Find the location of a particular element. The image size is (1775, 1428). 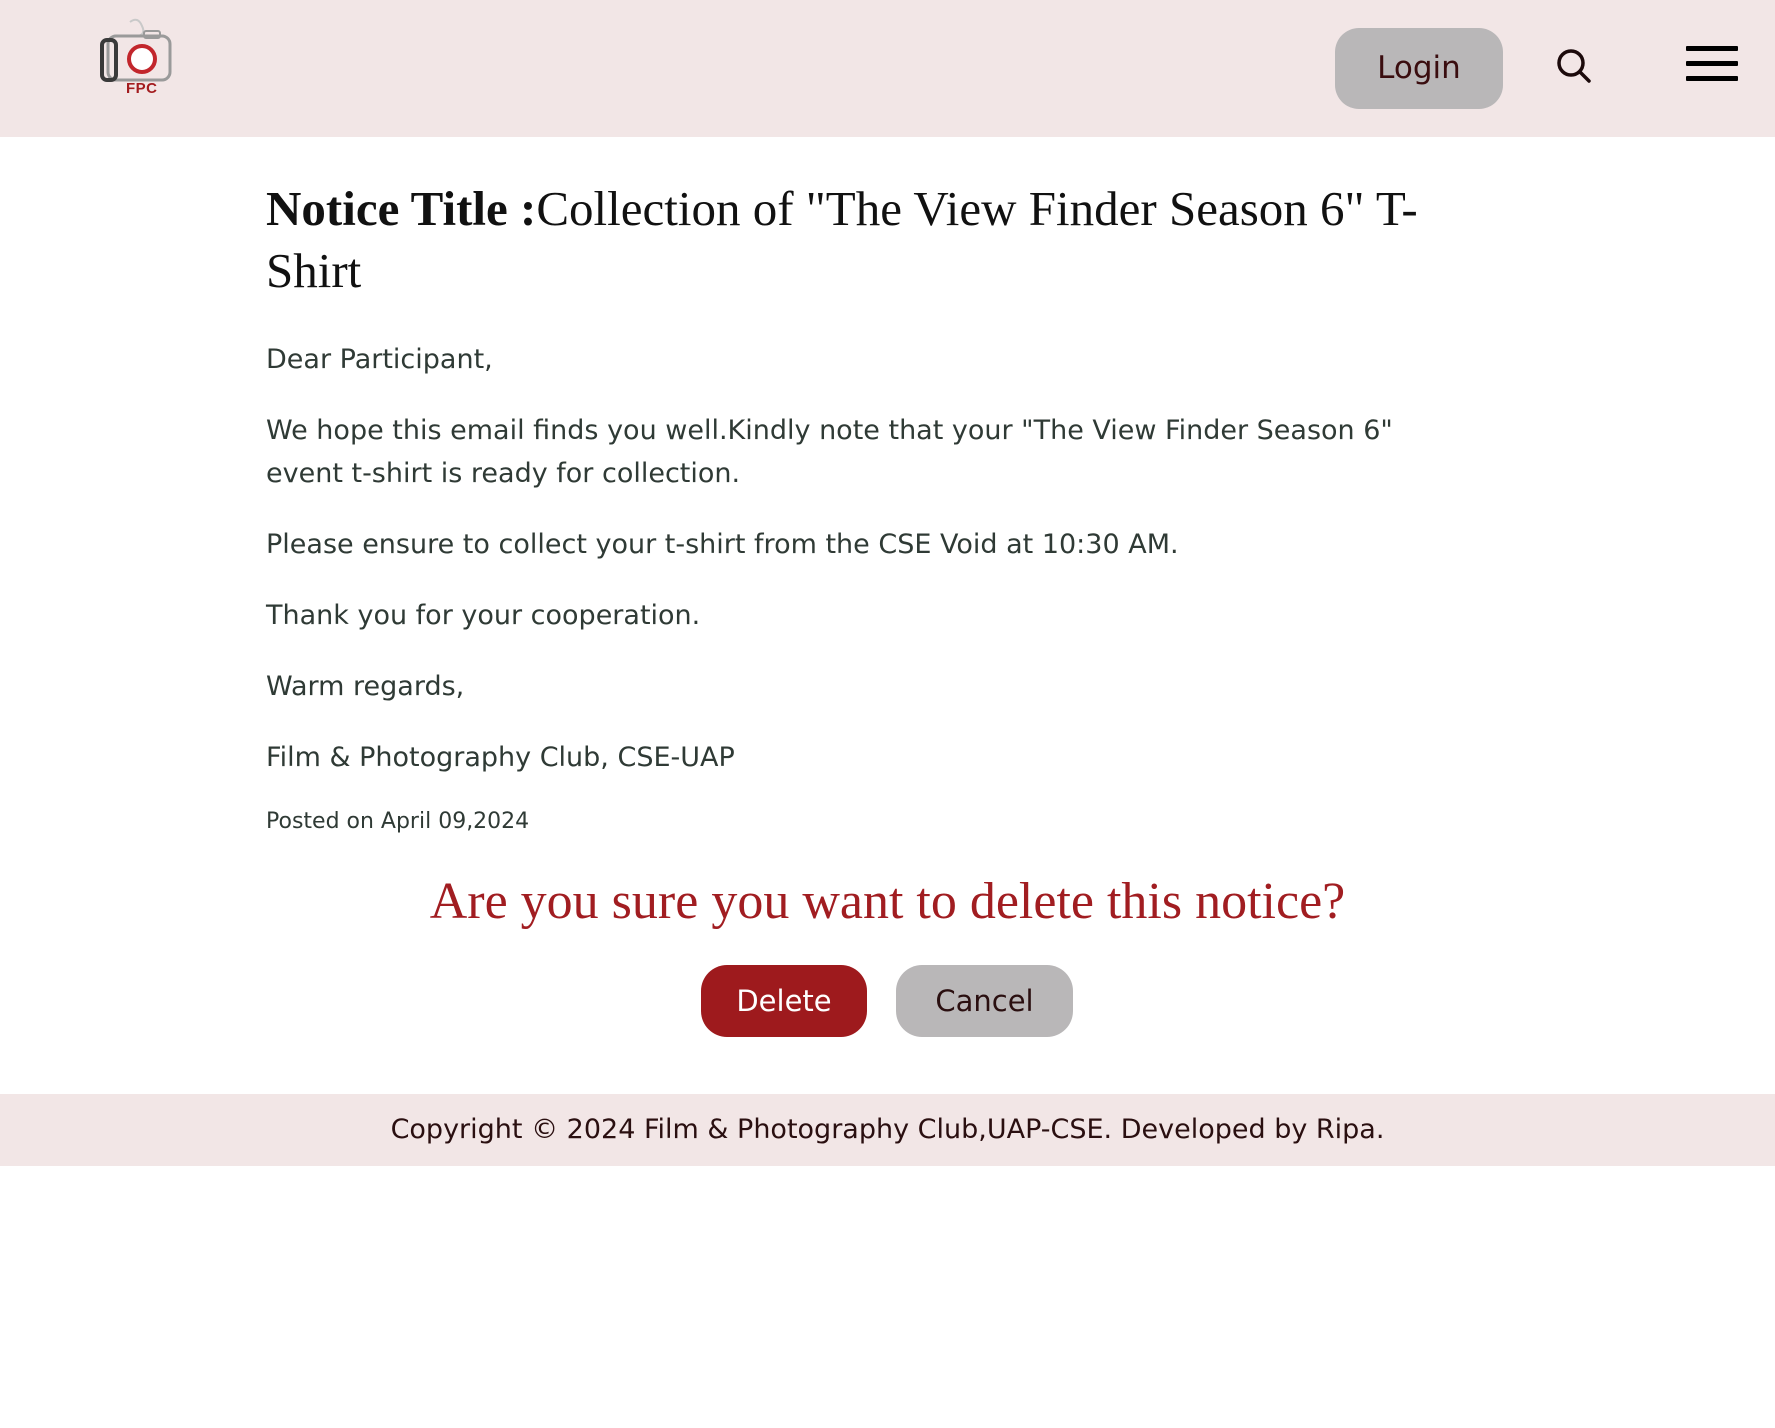

login-button: Login is located at coordinates (1419, 68).